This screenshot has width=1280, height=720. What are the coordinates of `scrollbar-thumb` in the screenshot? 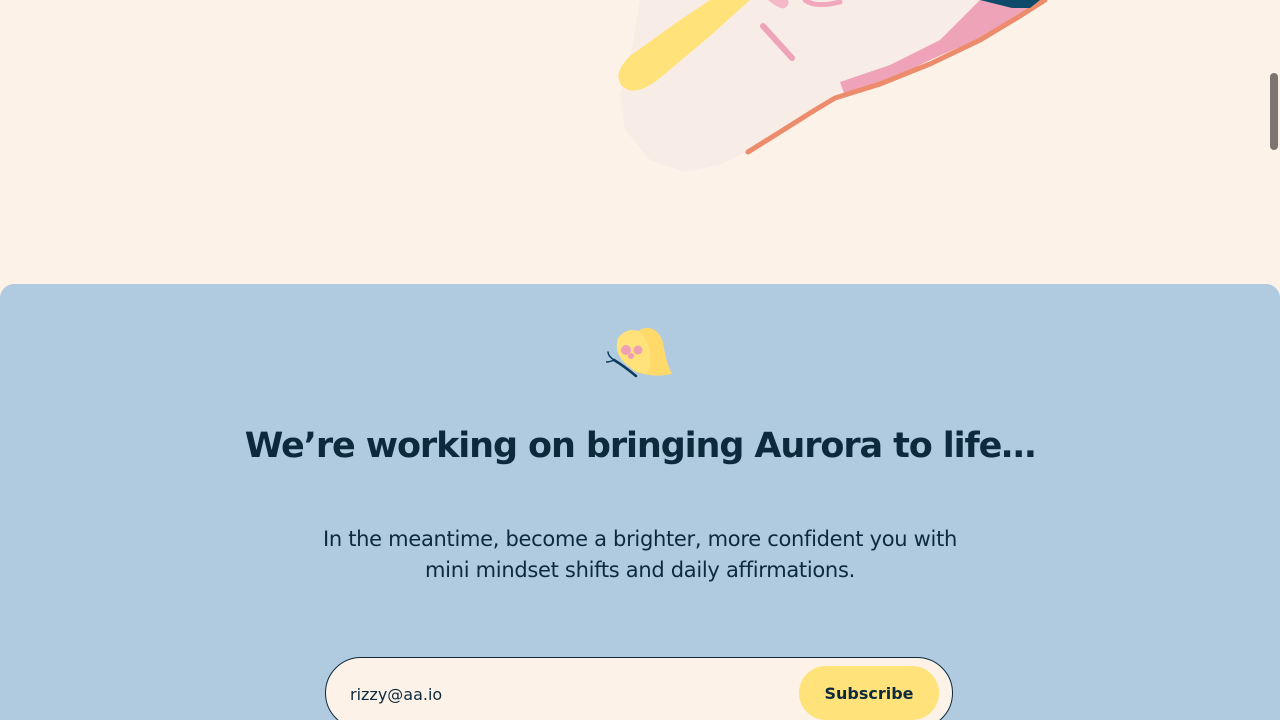 It's located at (1274, 111).